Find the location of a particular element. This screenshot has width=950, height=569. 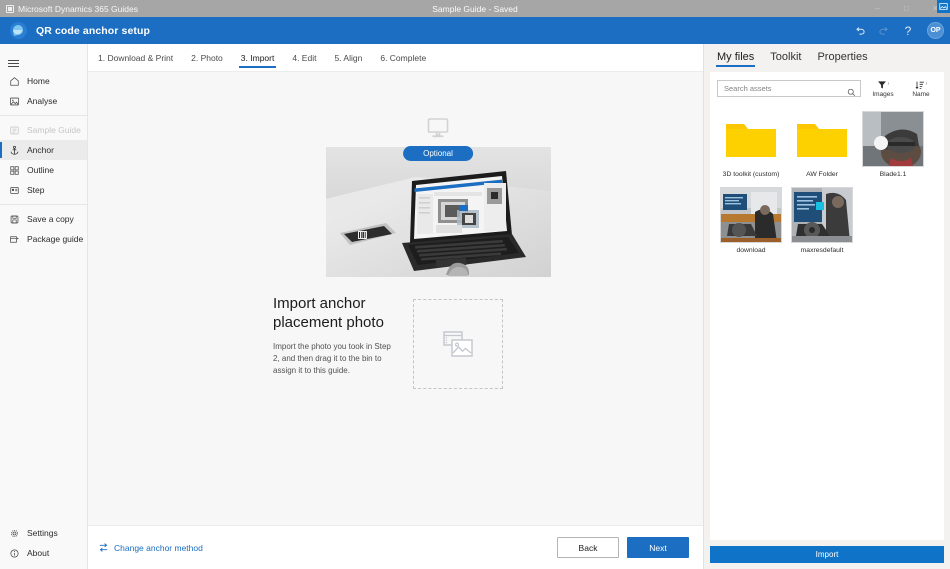

step-tab-align: 5. Align is located at coordinates (348, 57).